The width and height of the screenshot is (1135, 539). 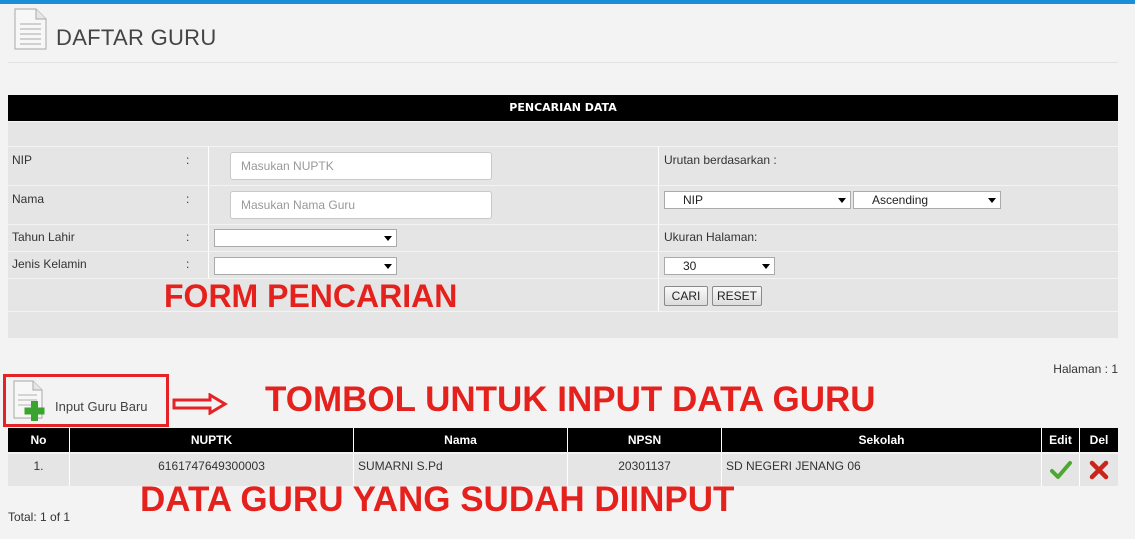 I want to click on urutan-field-select: NIP, so click(x=757, y=200).